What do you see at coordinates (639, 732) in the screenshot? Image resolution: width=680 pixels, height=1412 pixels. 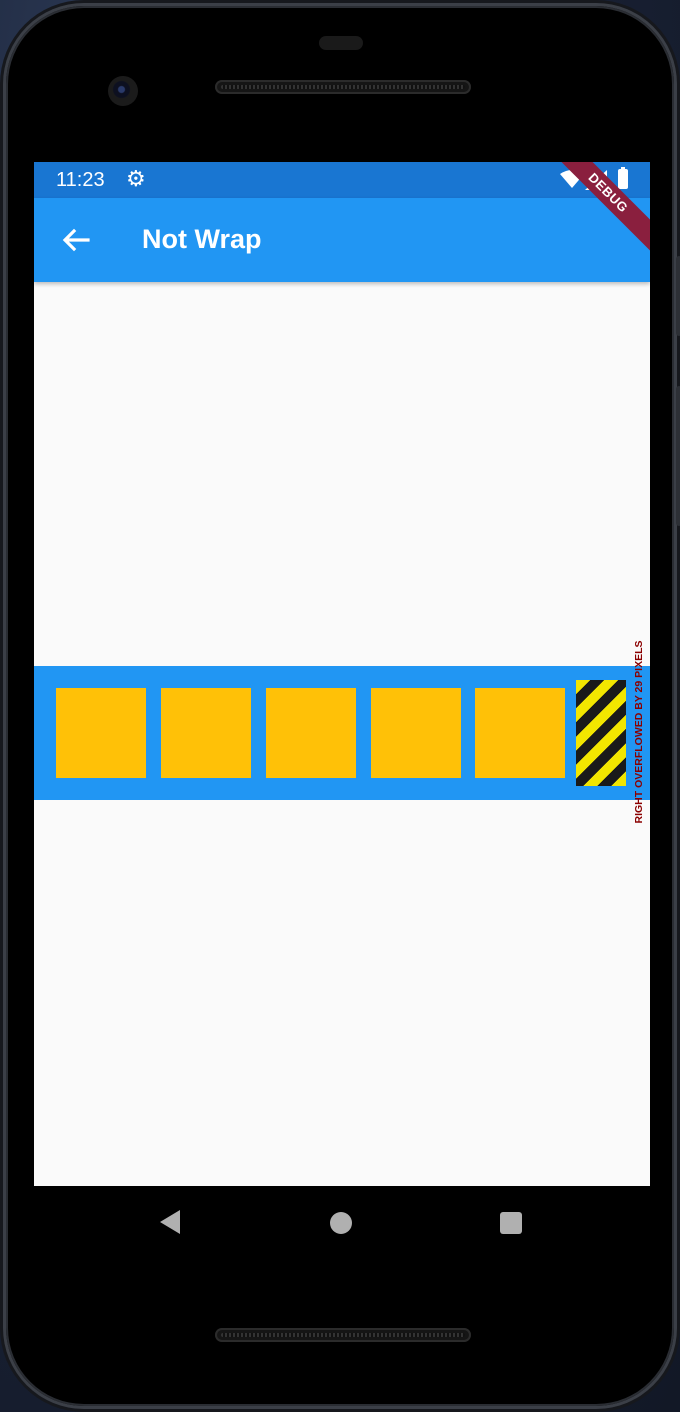 I see `overflow-message: RIGHT OVERFLOWED BY 29 PIXELS` at bounding box center [639, 732].